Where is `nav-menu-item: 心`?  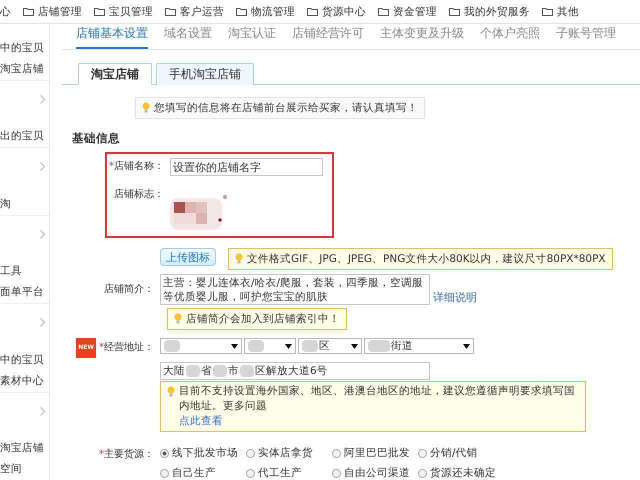
nav-menu-item: 心 is located at coordinates (5, 11).